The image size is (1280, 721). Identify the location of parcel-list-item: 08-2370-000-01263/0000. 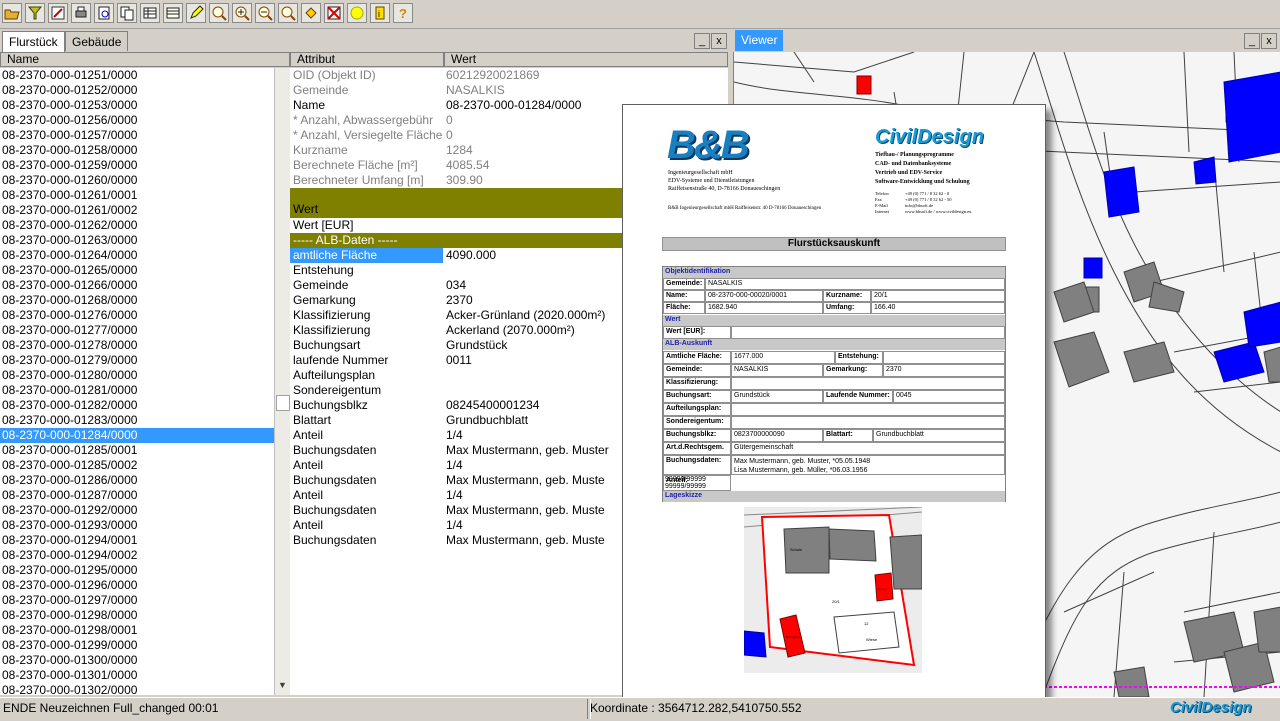
(137, 240).